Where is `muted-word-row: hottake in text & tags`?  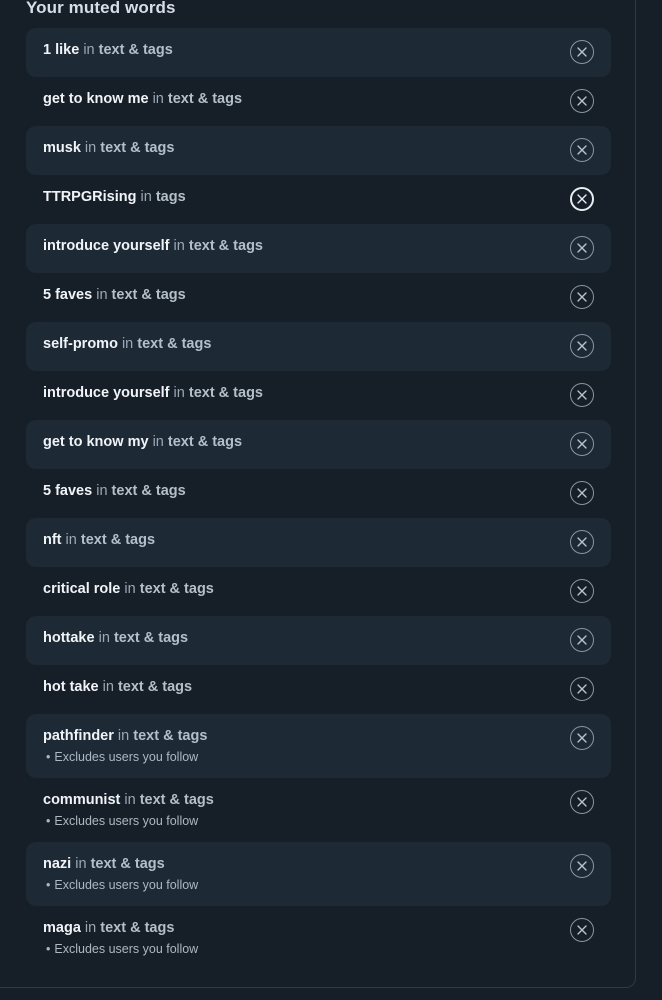
muted-word-row: hottake in text & tags is located at coordinates (318, 640).